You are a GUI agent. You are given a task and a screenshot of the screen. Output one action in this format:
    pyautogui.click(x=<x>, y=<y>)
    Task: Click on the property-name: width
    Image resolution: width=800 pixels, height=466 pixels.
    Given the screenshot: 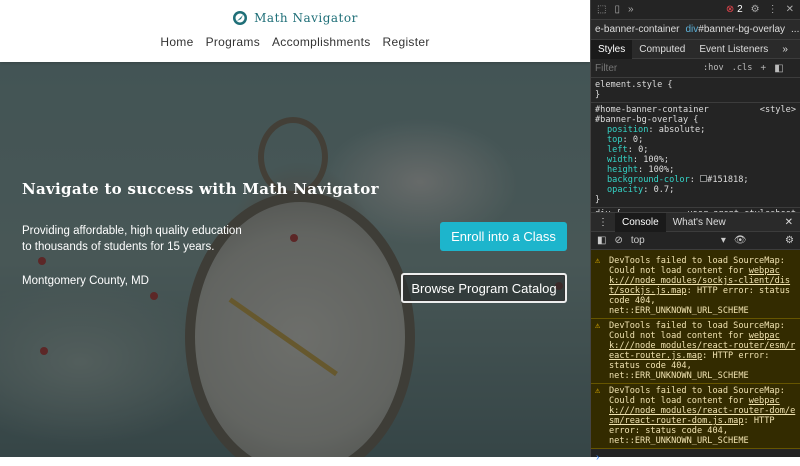 What is the action you would take?
    pyautogui.click(x=620, y=160)
    